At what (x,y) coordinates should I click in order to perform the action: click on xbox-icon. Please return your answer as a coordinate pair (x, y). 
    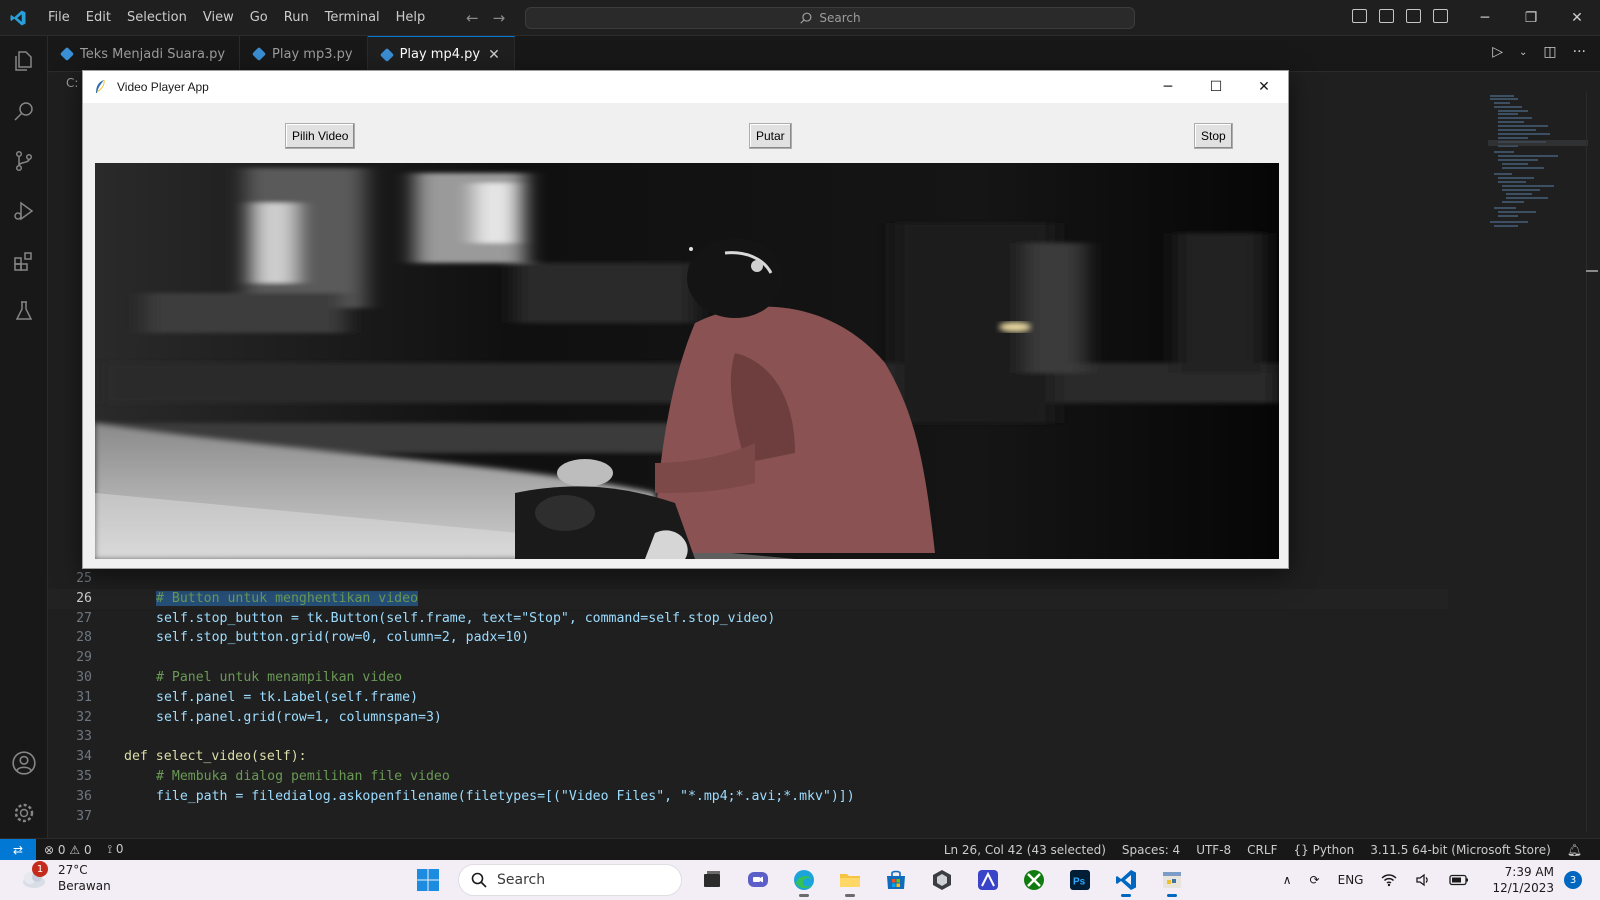
    Looking at the image, I should click on (1034, 880).